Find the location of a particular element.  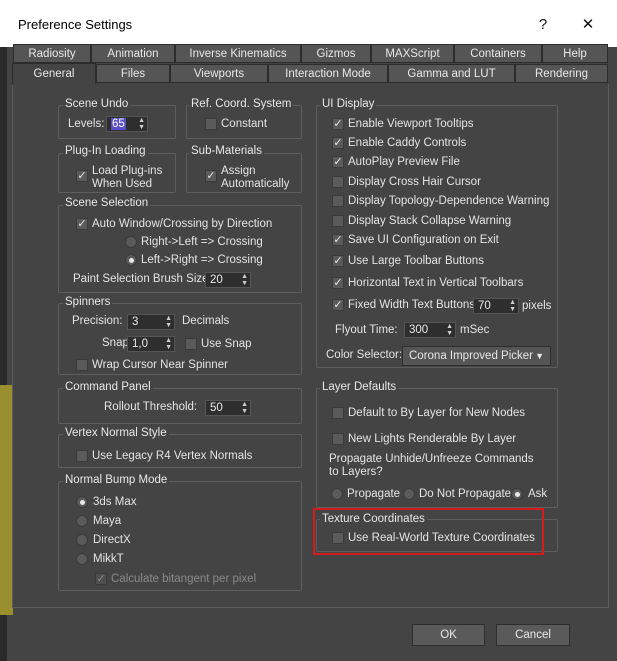

caddy-controls-label: Enable Caddy Controls is located at coordinates (407, 143).